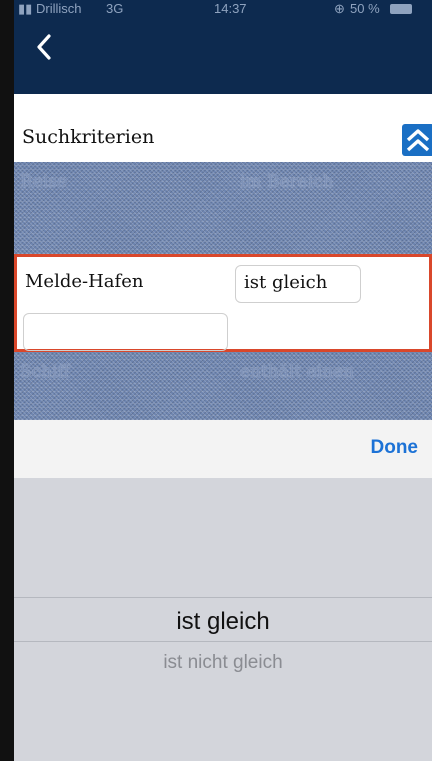 The height and width of the screenshot is (761, 432). Describe the element at coordinates (365, 8) in the screenshot. I see `battery-label: 50 %` at that location.